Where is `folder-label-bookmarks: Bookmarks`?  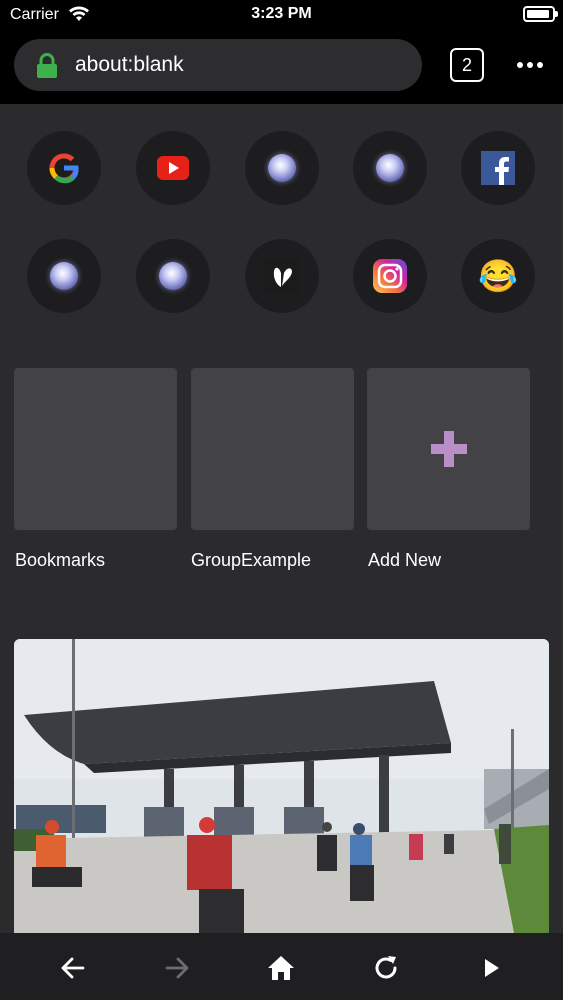 folder-label-bookmarks: Bookmarks is located at coordinates (60, 560).